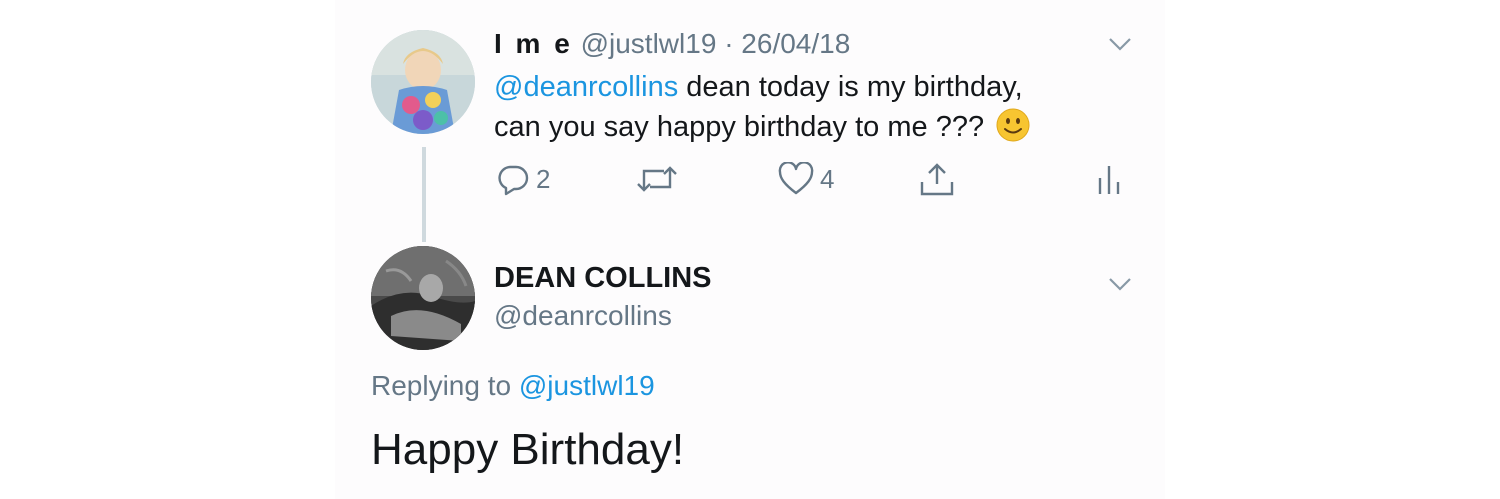 Image resolution: width=1500 pixels, height=499 pixels. Describe the element at coordinates (795, 43) in the screenshot. I see `tweet1-date: 26/04/18` at that location.